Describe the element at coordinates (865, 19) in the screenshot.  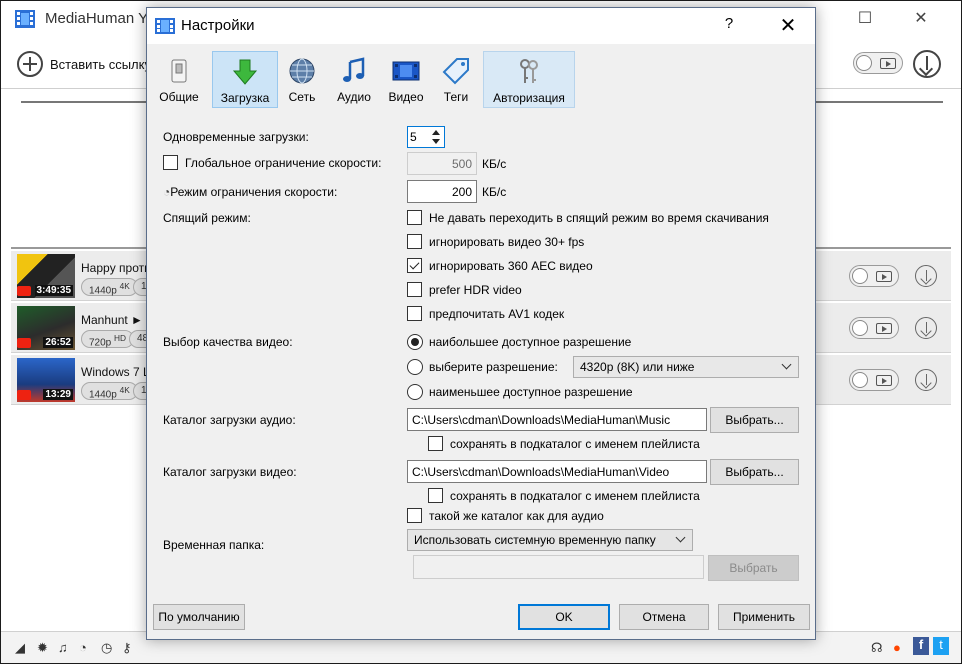
I see `maximize-button: ☐` at that location.